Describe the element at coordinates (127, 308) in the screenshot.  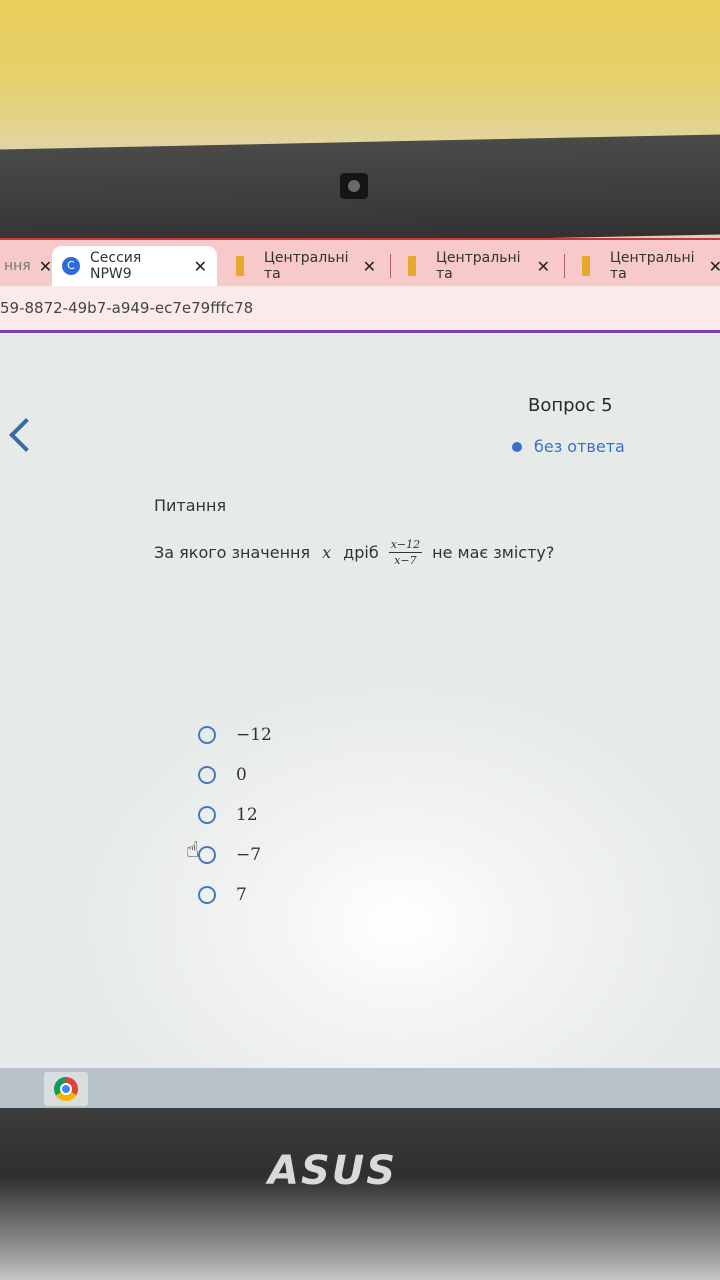
I see `url-text: 59-8872-49b7-a949-ec7e79fffc78` at that location.